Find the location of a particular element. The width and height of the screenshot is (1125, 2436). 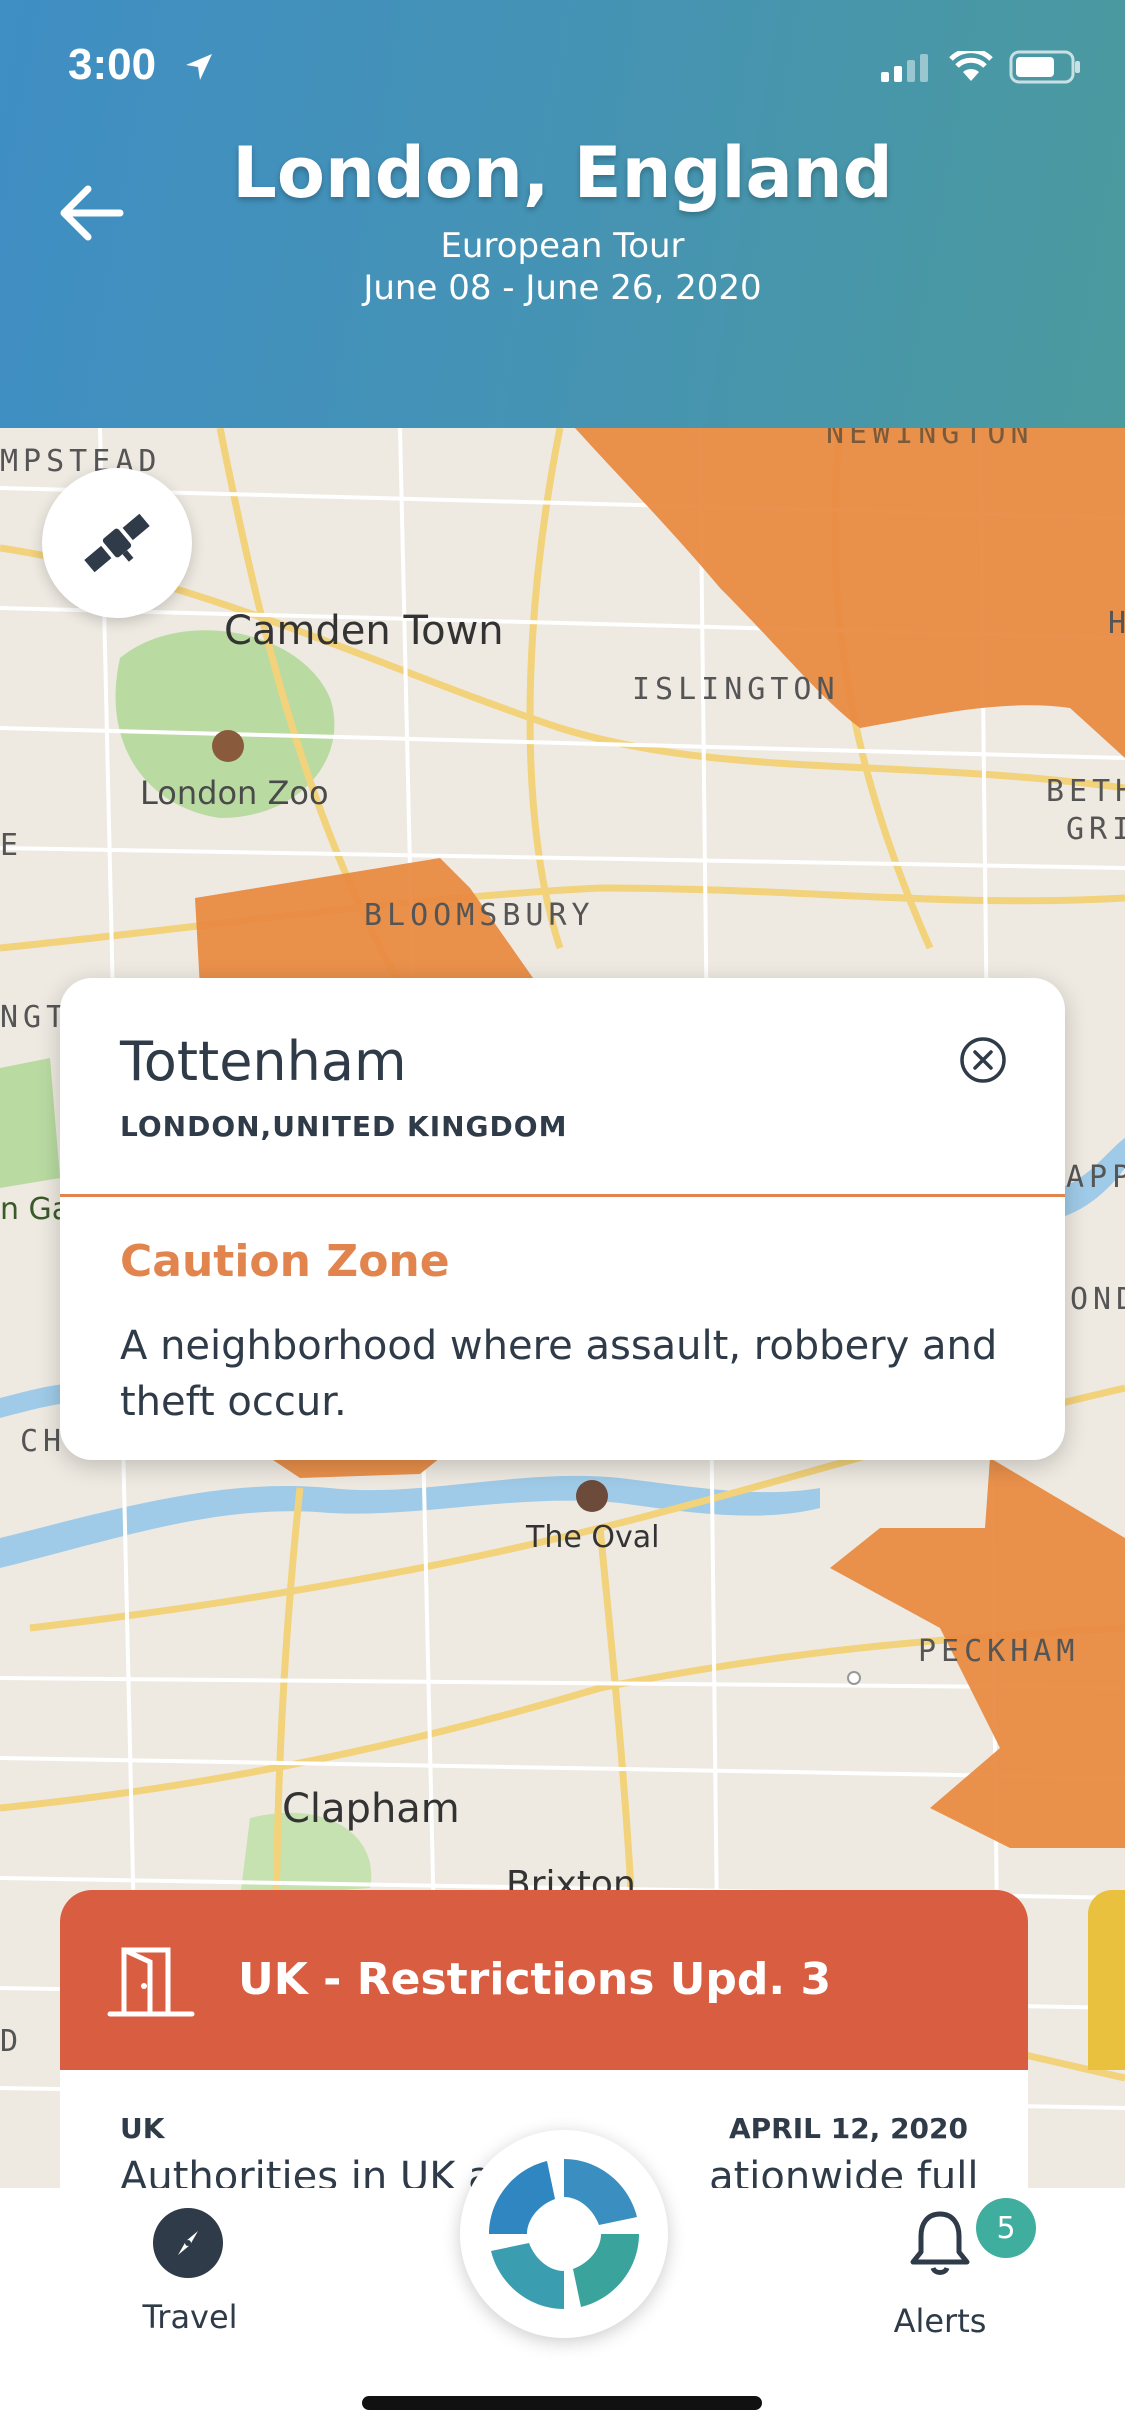

door-exit-icon is located at coordinates (151, 1982).